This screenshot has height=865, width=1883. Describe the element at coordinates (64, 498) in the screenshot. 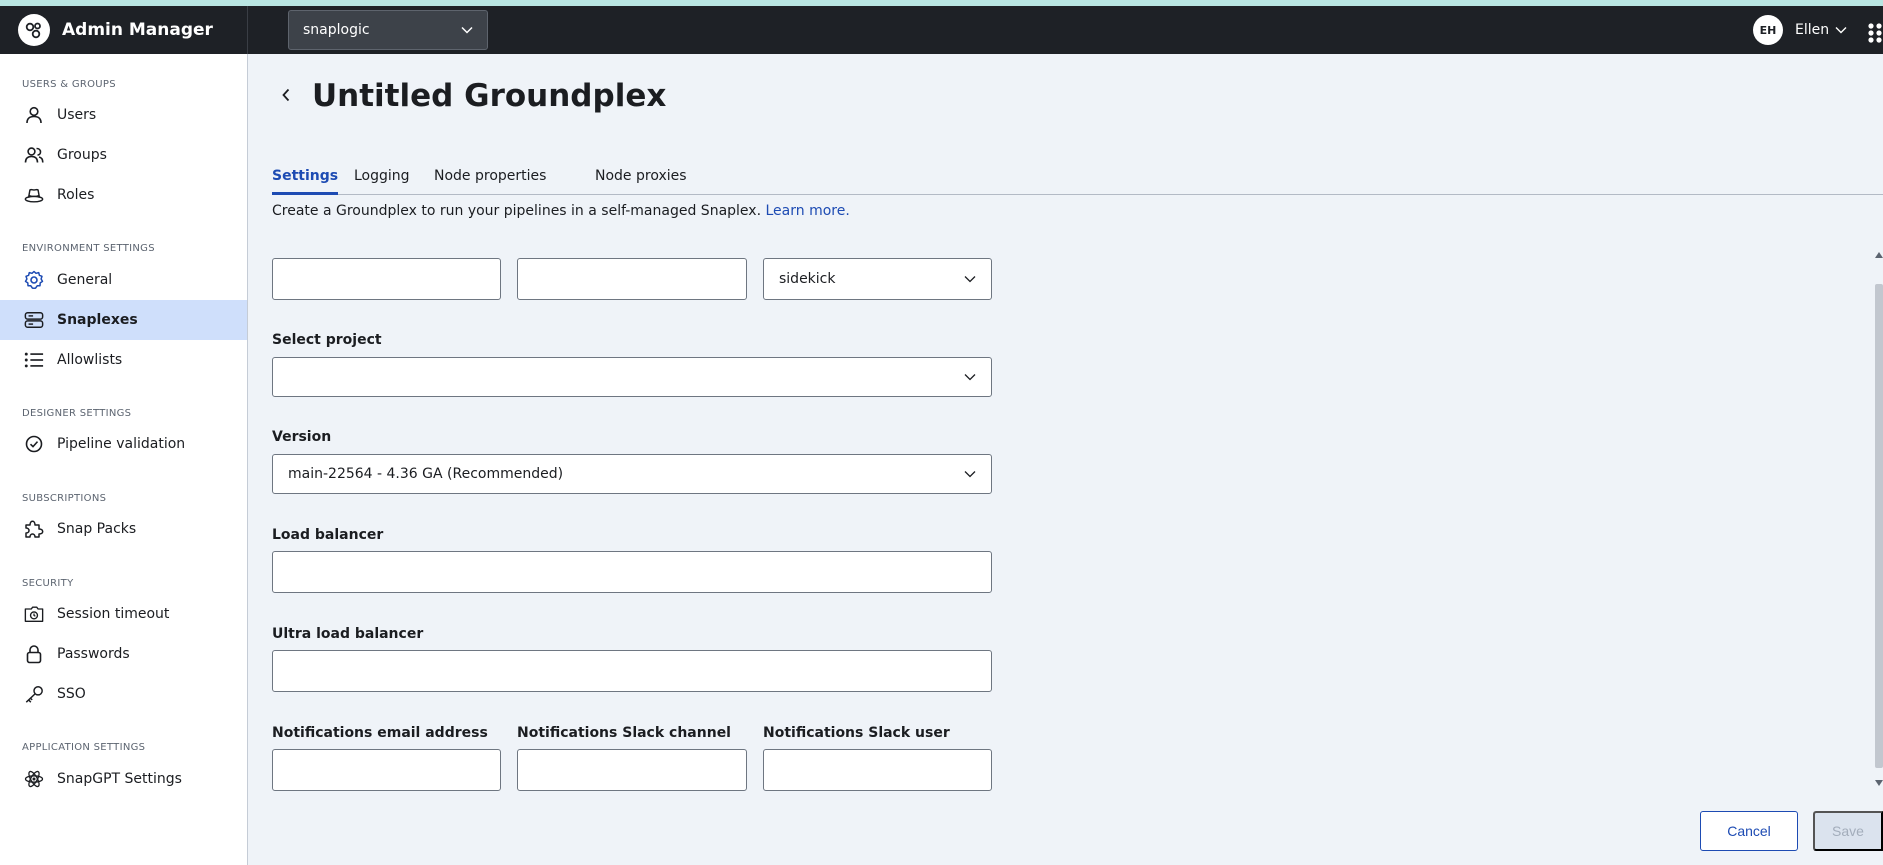

I see `sidebar-section-subscriptions: SUBSCRIPTIONS` at that location.